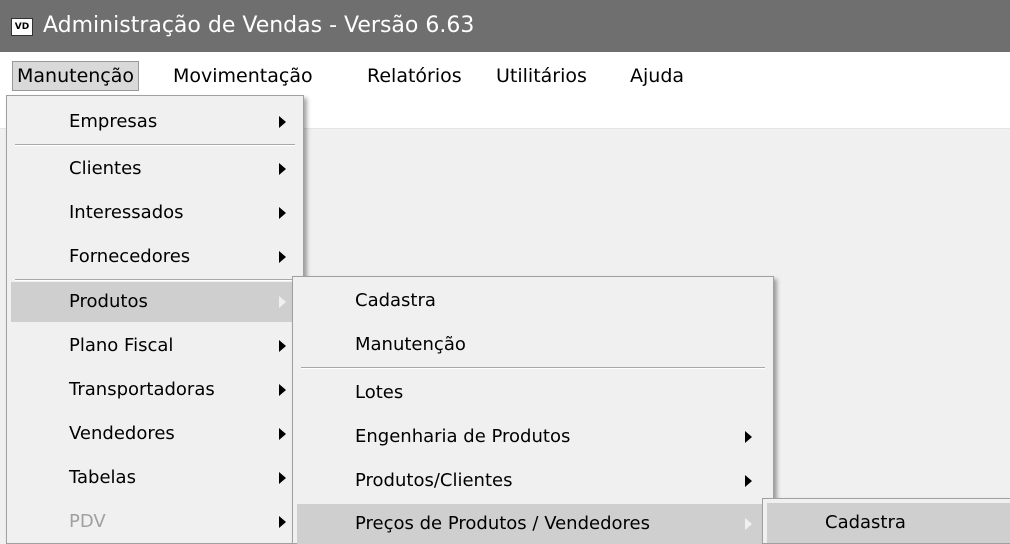 The image size is (1010, 544). I want to click on menu-item-interessados: Interessados, so click(155, 213).